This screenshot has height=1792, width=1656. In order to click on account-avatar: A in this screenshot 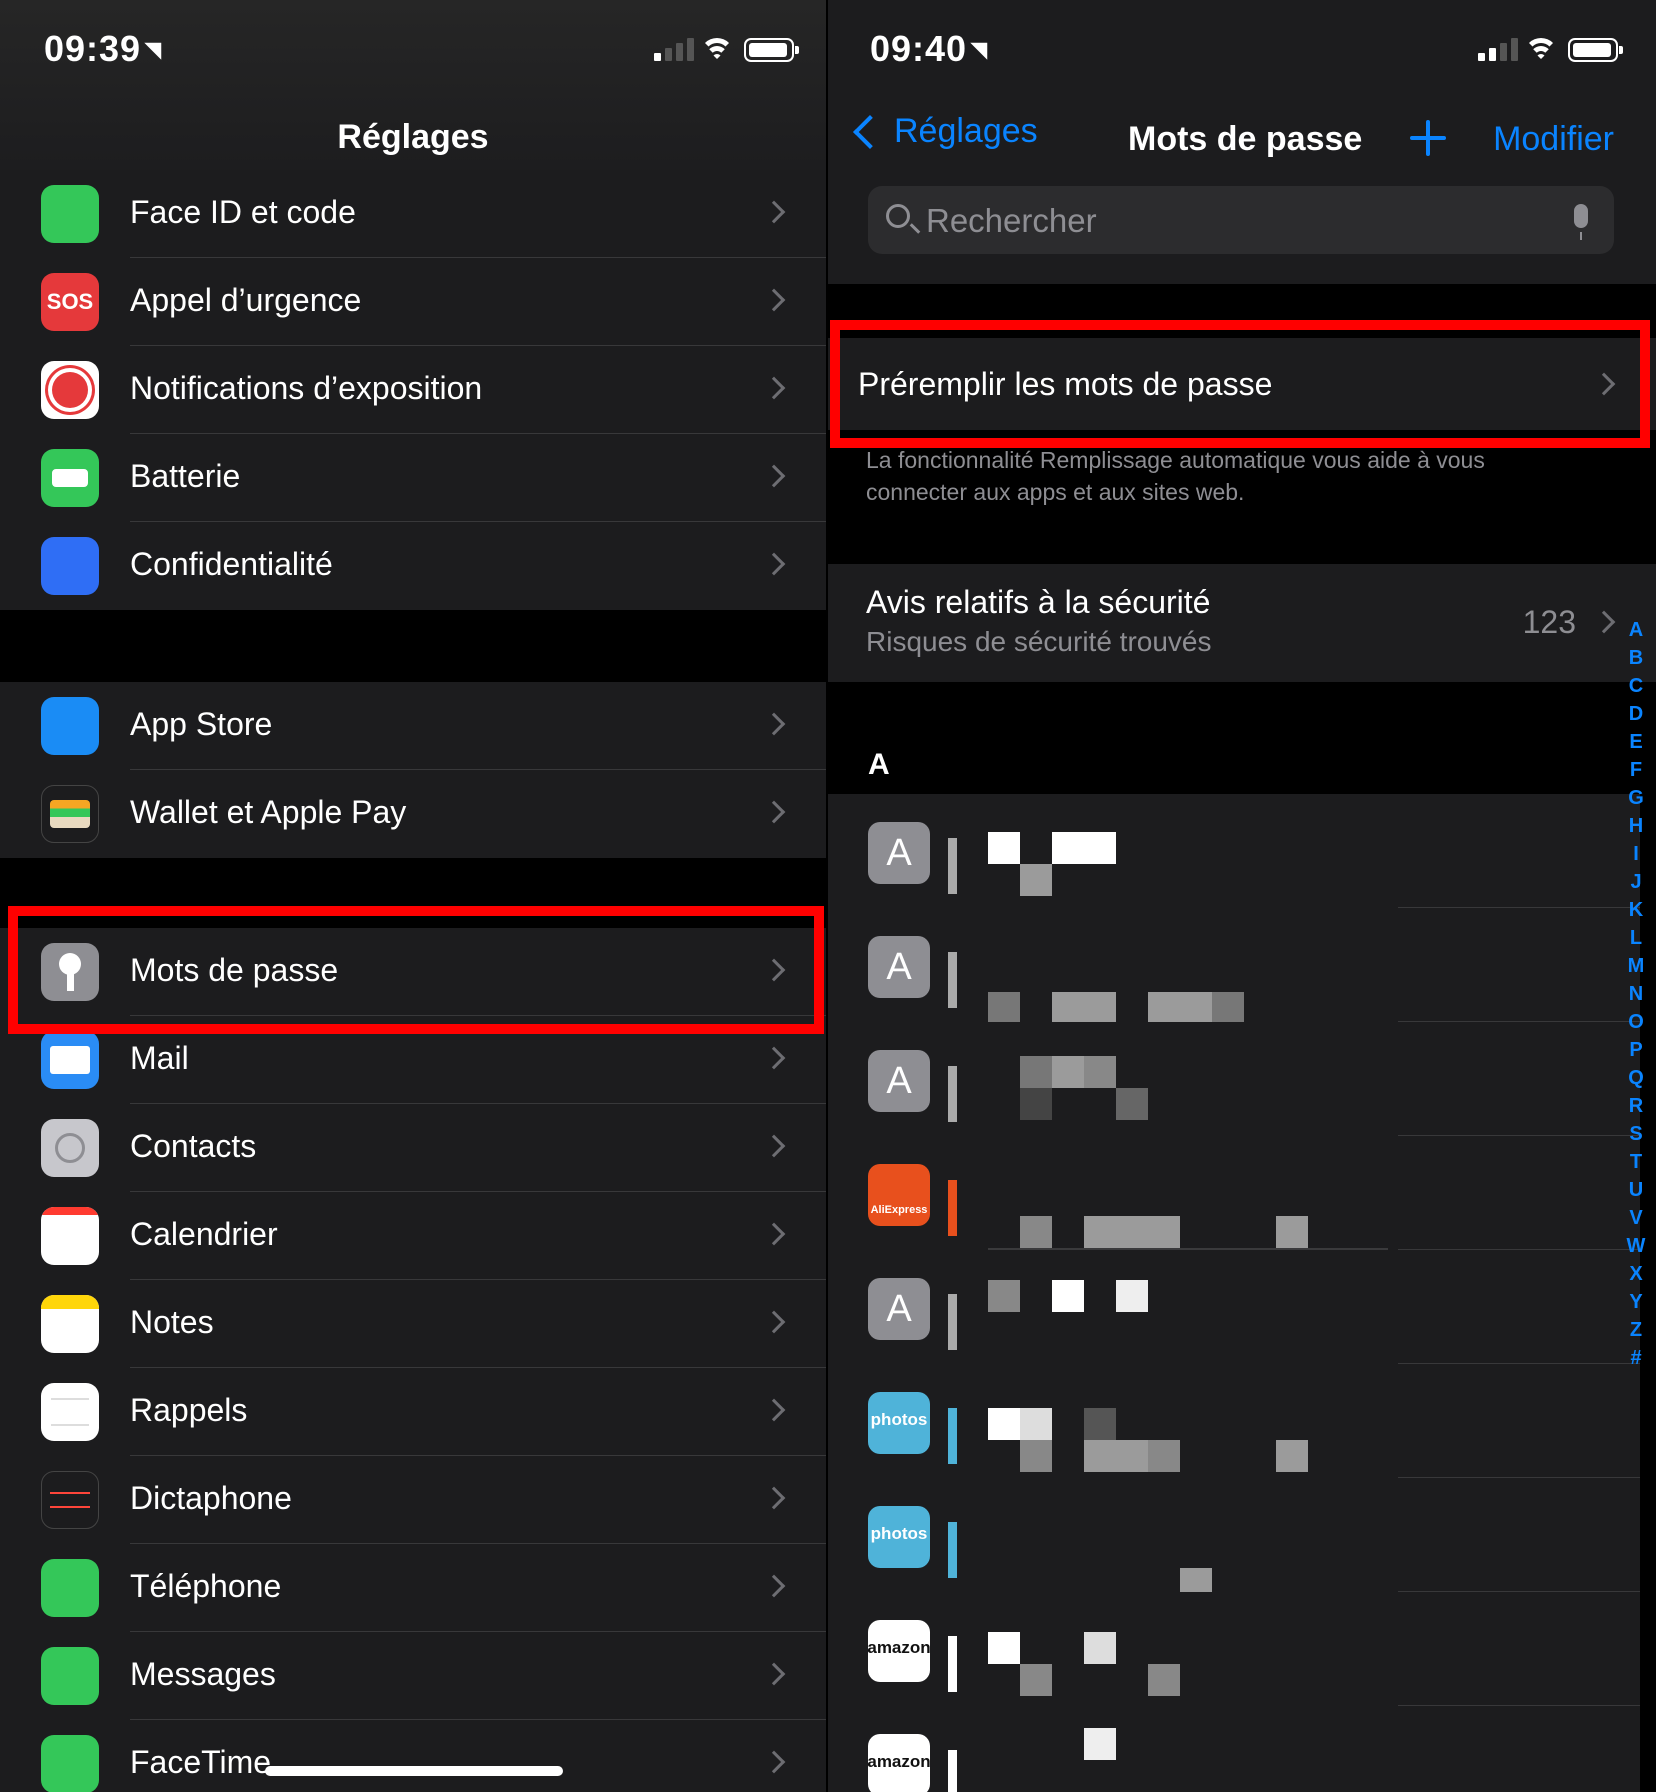, I will do `click(899, 1081)`.